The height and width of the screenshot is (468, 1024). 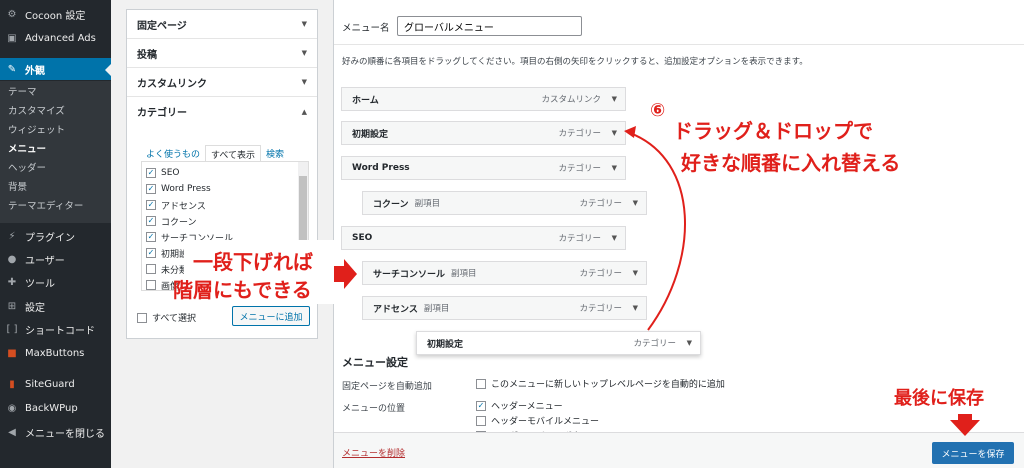 What do you see at coordinates (658, 110) in the screenshot?
I see `step-number-badge: ⑥` at bounding box center [658, 110].